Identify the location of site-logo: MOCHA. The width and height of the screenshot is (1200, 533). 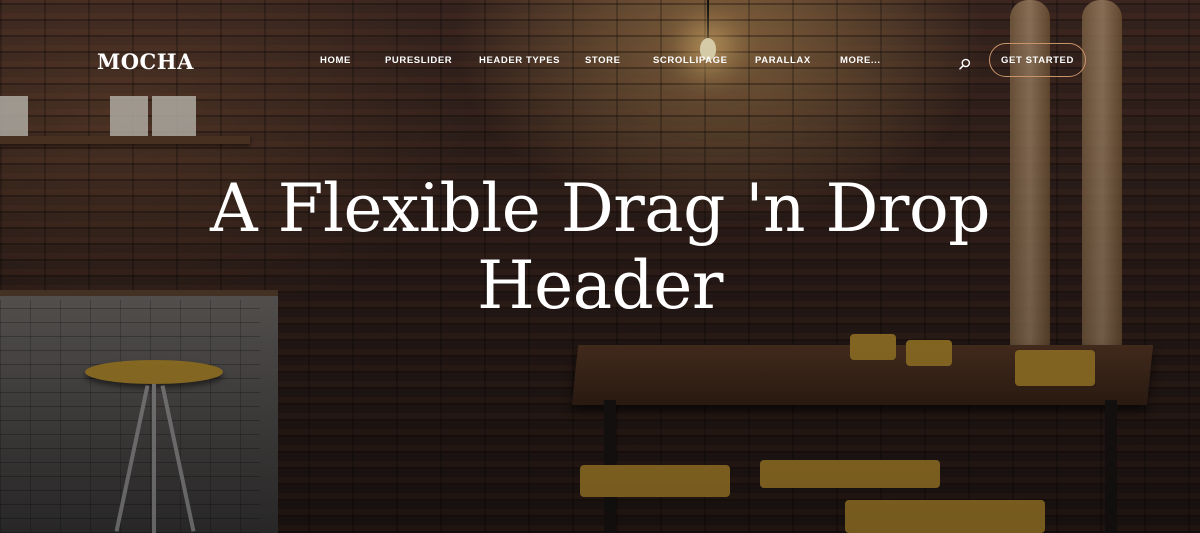
(145, 61).